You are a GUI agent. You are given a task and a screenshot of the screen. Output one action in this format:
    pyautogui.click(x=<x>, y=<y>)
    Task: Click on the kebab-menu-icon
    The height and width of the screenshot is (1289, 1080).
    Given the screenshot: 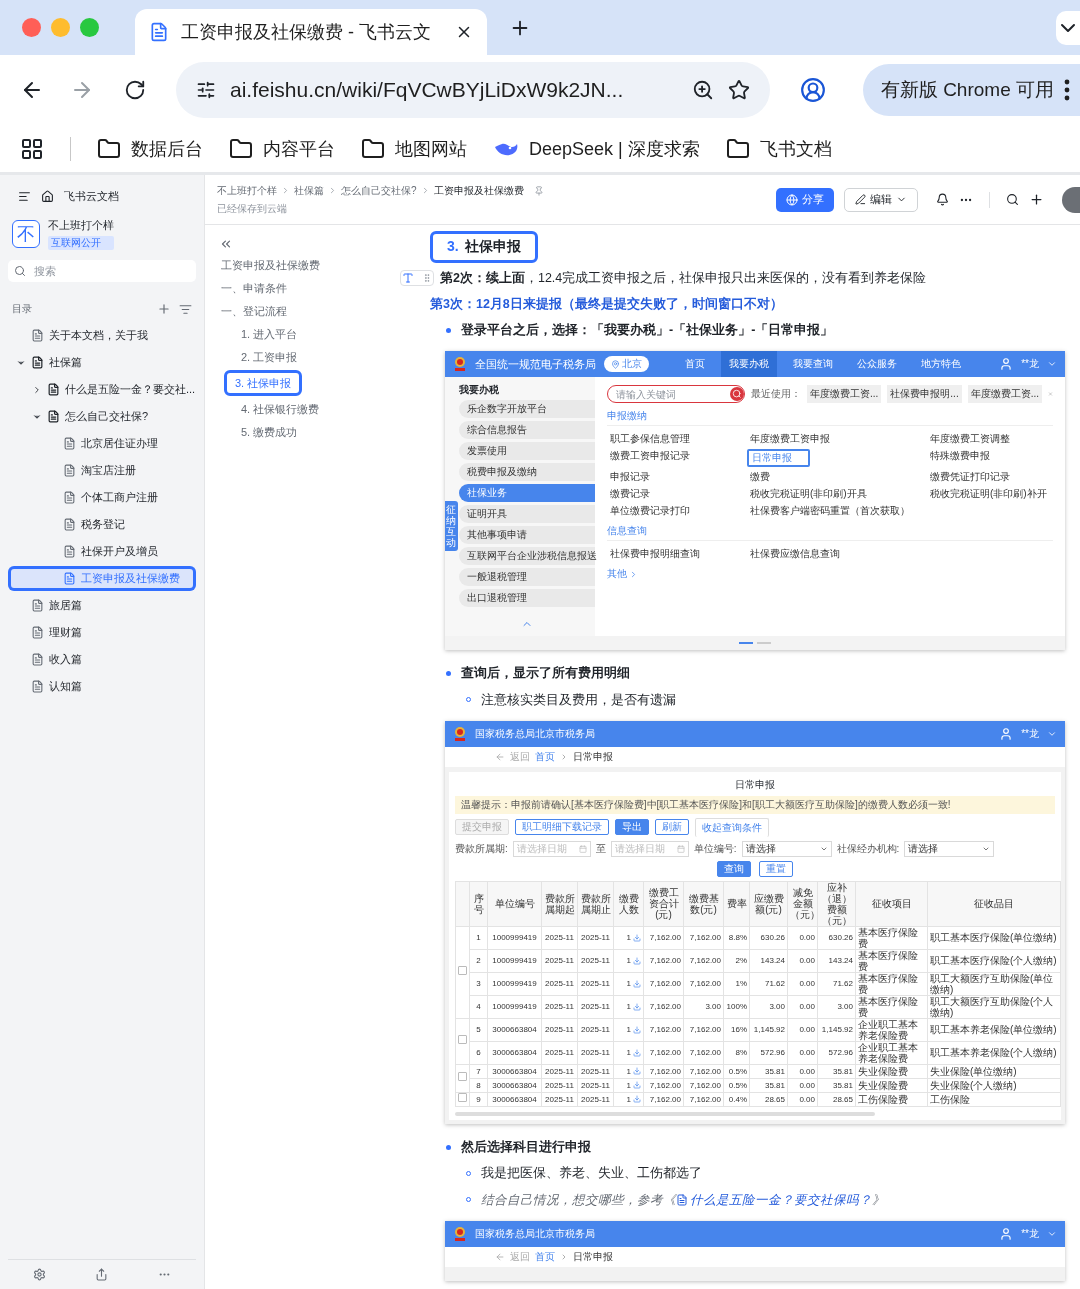 What is the action you would take?
    pyautogui.click(x=1067, y=90)
    